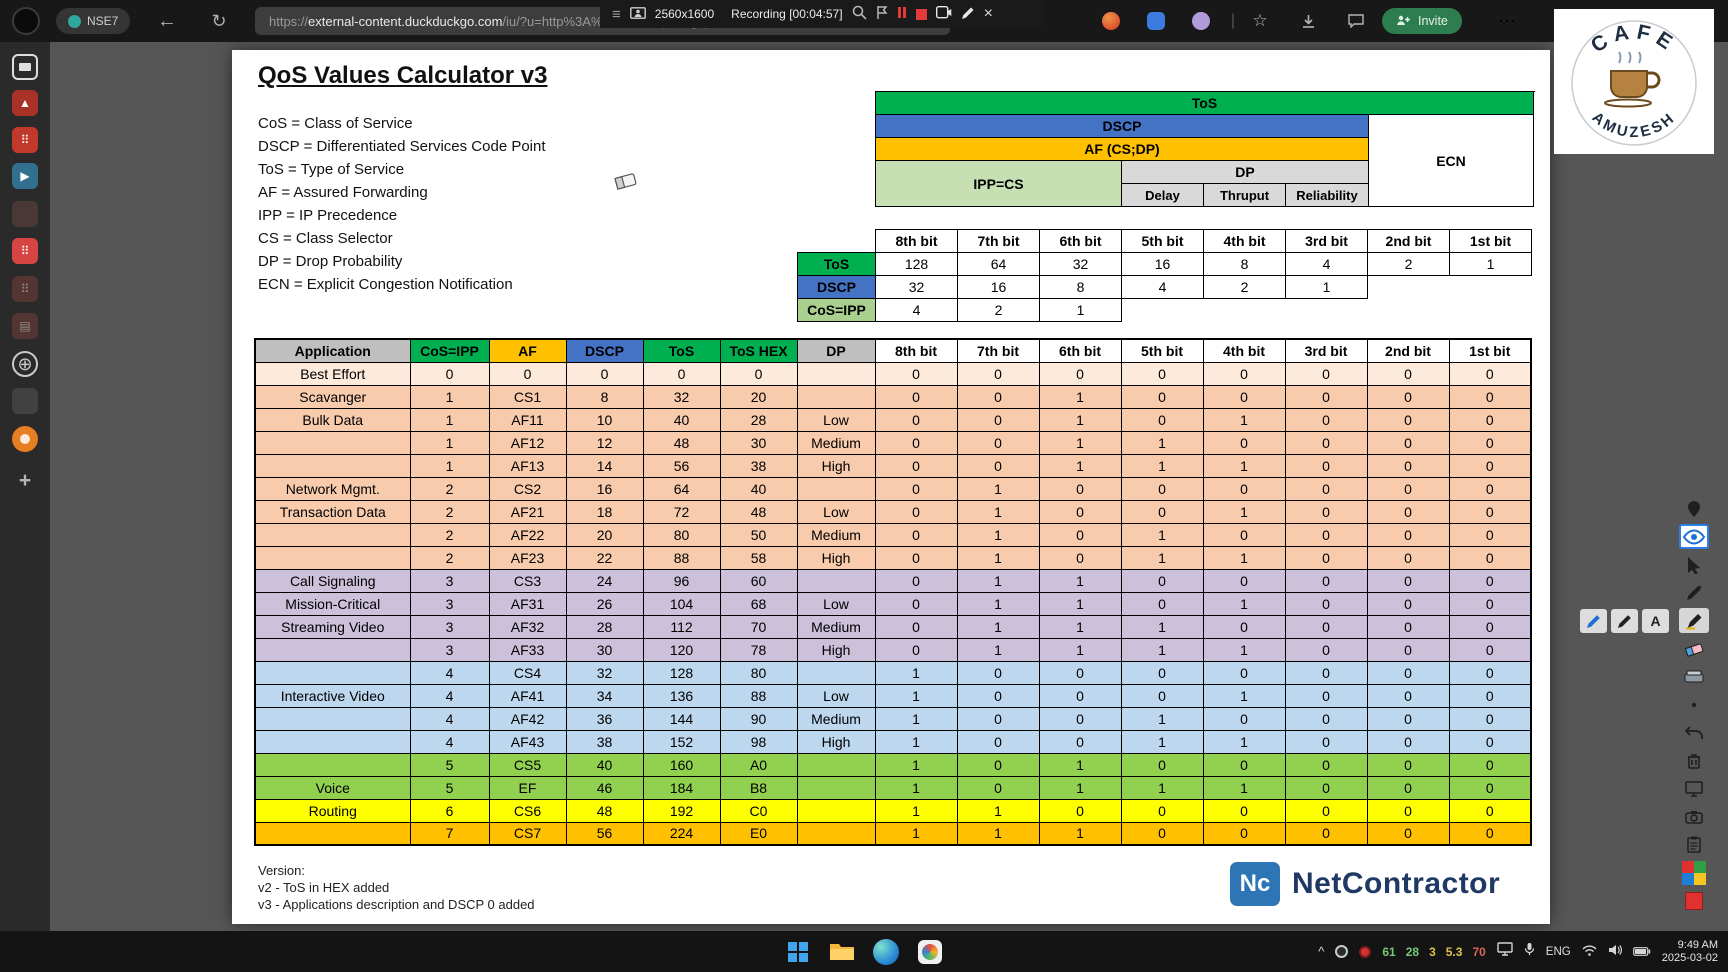 This screenshot has width=1728, height=972. Describe the element at coordinates (1690, 952) in the screenshot. I see `clock: 9:49 AM 2025-03-02` at that location.